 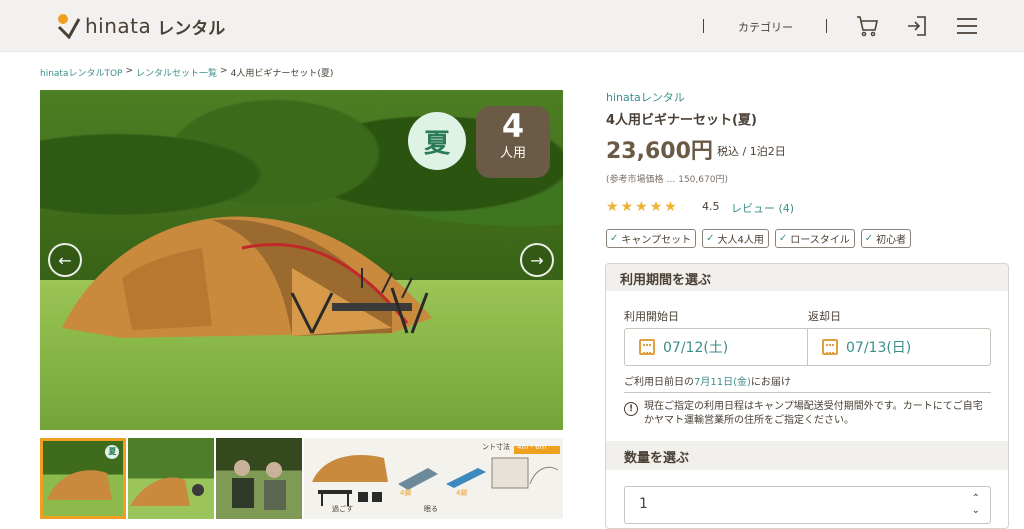 I want to click on breadcrumb-item-top: hinataレンタルTOP, so click(x=81, y=72).